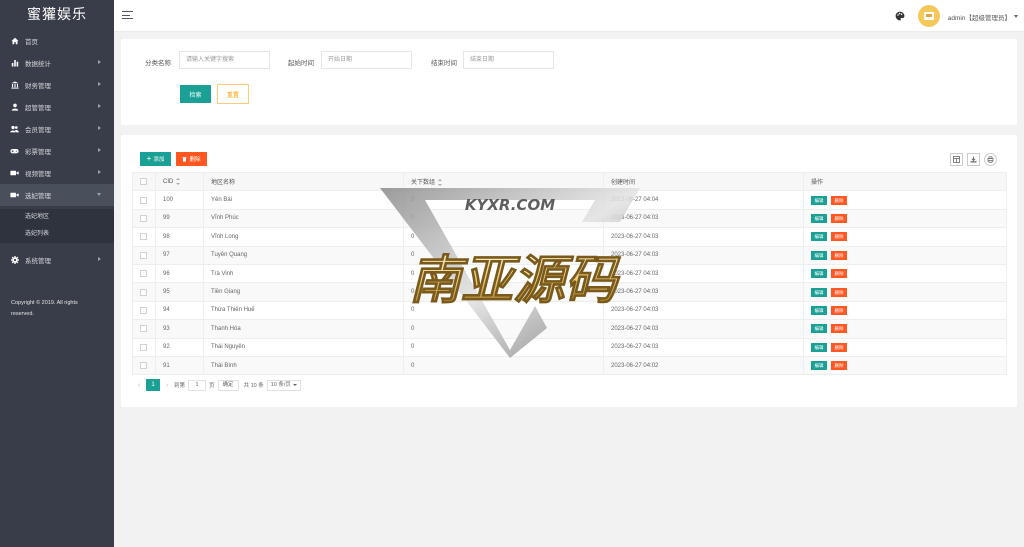 This screenshot has height=547, width=1024. Describe the element at coordinates (303, 255) in the screenshot. I see `region-name-cell: Tuyên Quang` at that location.